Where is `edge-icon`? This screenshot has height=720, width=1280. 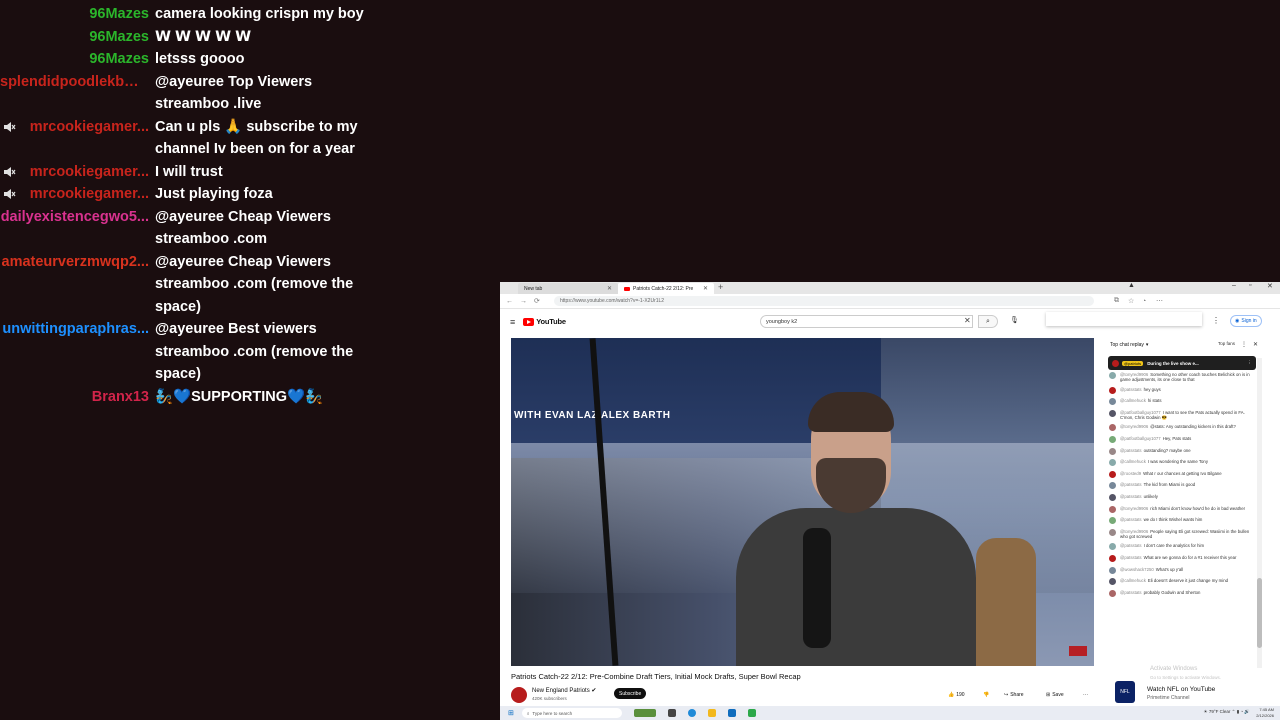 edge-icon is located at coordinates (691, 713).